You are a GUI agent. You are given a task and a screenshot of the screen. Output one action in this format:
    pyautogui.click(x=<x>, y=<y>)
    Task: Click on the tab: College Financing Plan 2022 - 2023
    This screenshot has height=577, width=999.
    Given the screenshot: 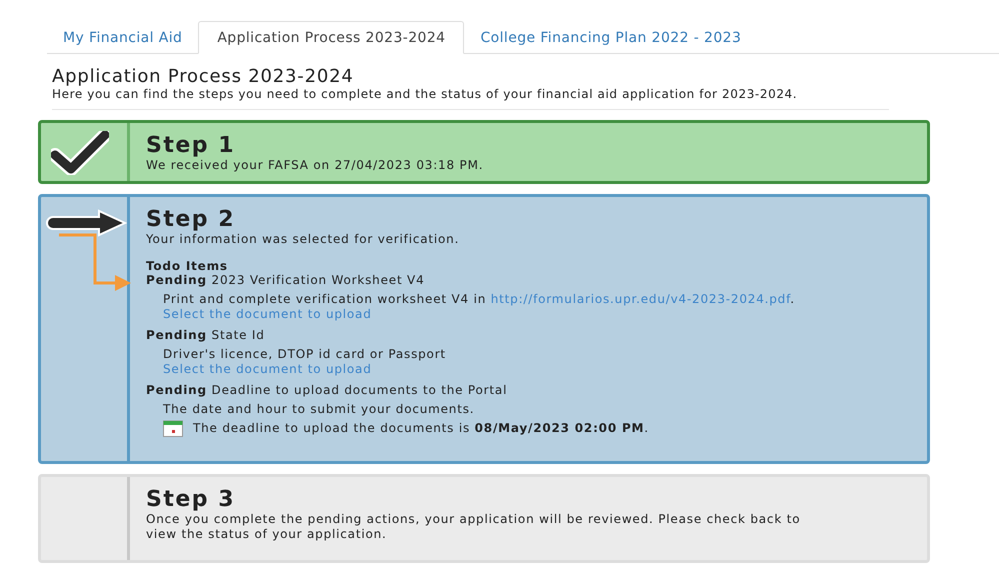 What is the action you would take?
    pyautogui.click(x=611, y=37)
    